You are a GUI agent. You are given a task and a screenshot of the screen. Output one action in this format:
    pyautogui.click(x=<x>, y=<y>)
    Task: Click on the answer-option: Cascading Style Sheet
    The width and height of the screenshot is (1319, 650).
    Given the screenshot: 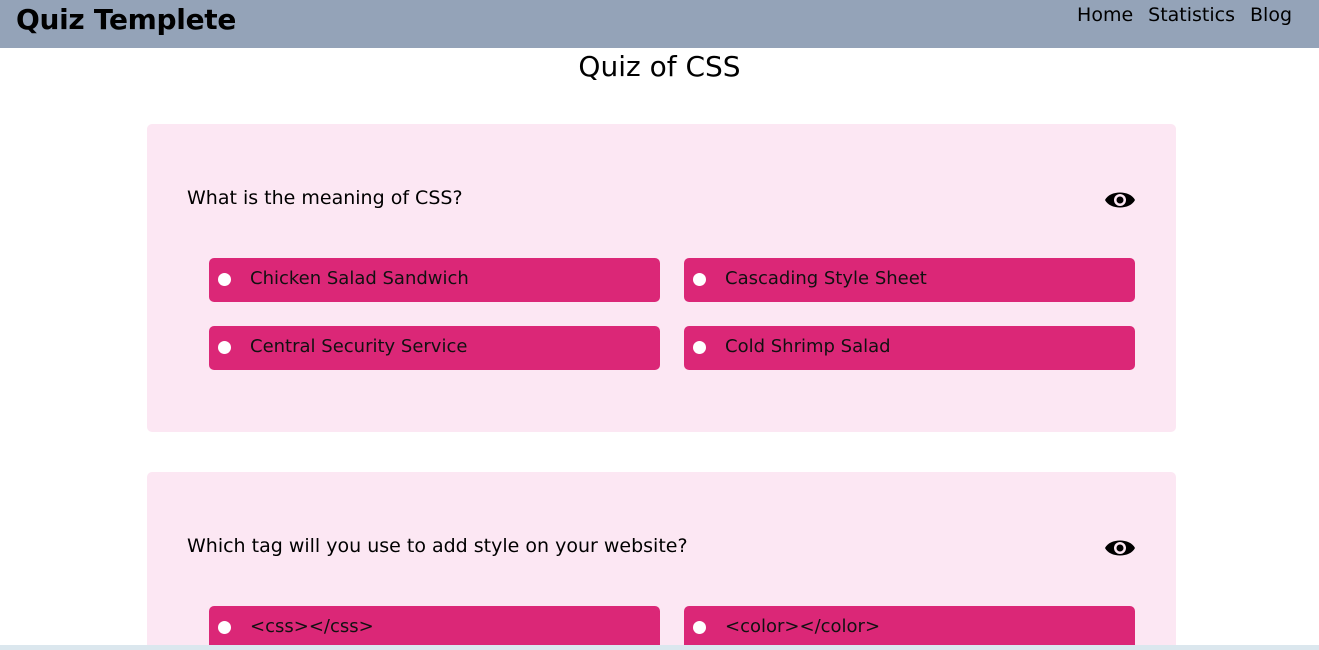 What is the action you would take?
    pyautogui.click(x=909, y=280)
    